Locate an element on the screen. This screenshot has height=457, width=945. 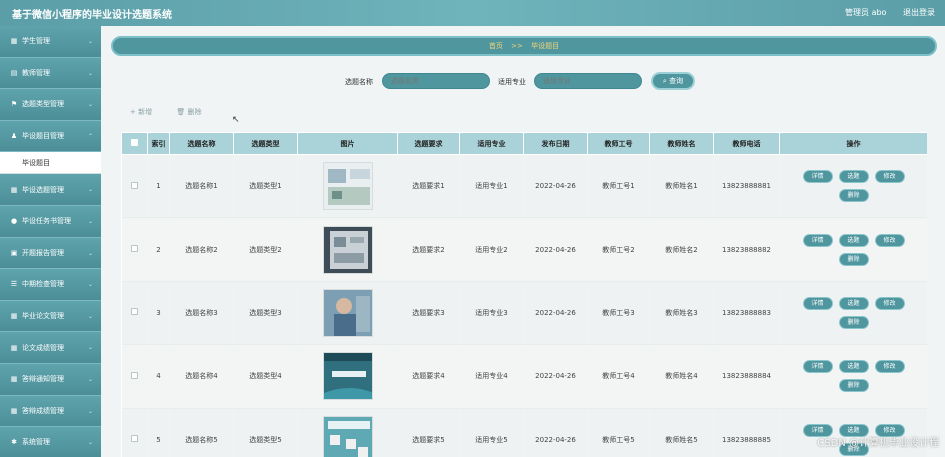
cell-phone: 13823888885 is located at coordinates (746, 432).